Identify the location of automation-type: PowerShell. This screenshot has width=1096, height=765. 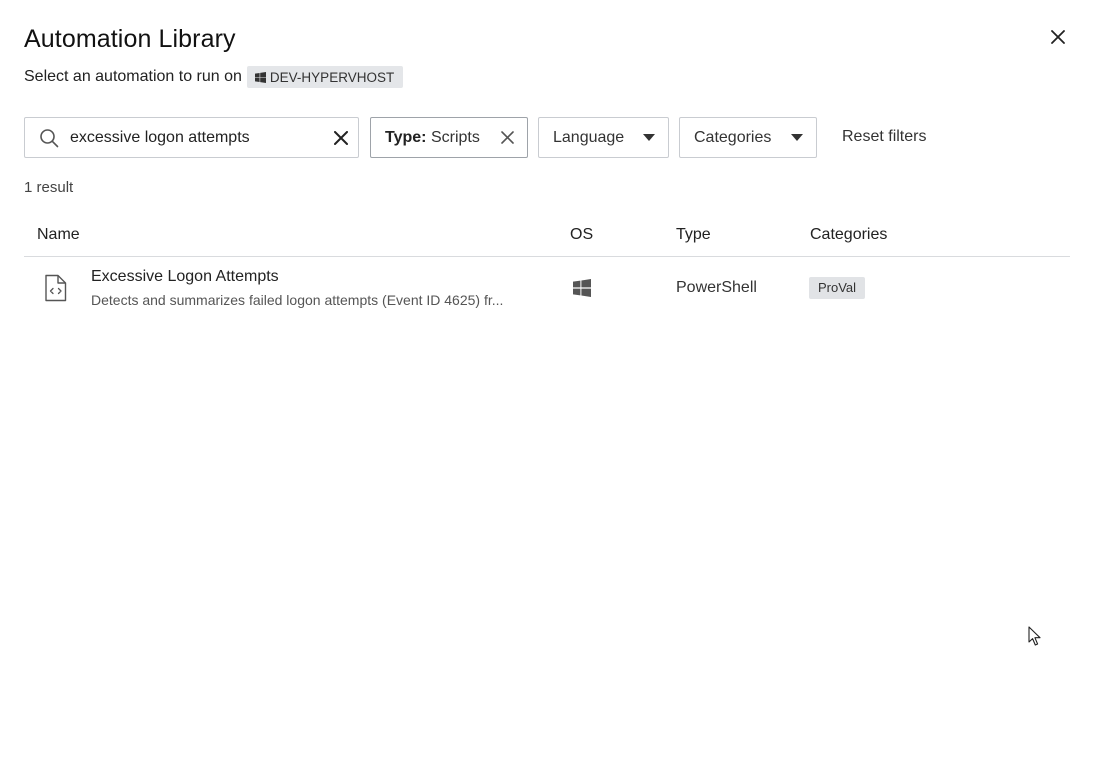
(716, 287).